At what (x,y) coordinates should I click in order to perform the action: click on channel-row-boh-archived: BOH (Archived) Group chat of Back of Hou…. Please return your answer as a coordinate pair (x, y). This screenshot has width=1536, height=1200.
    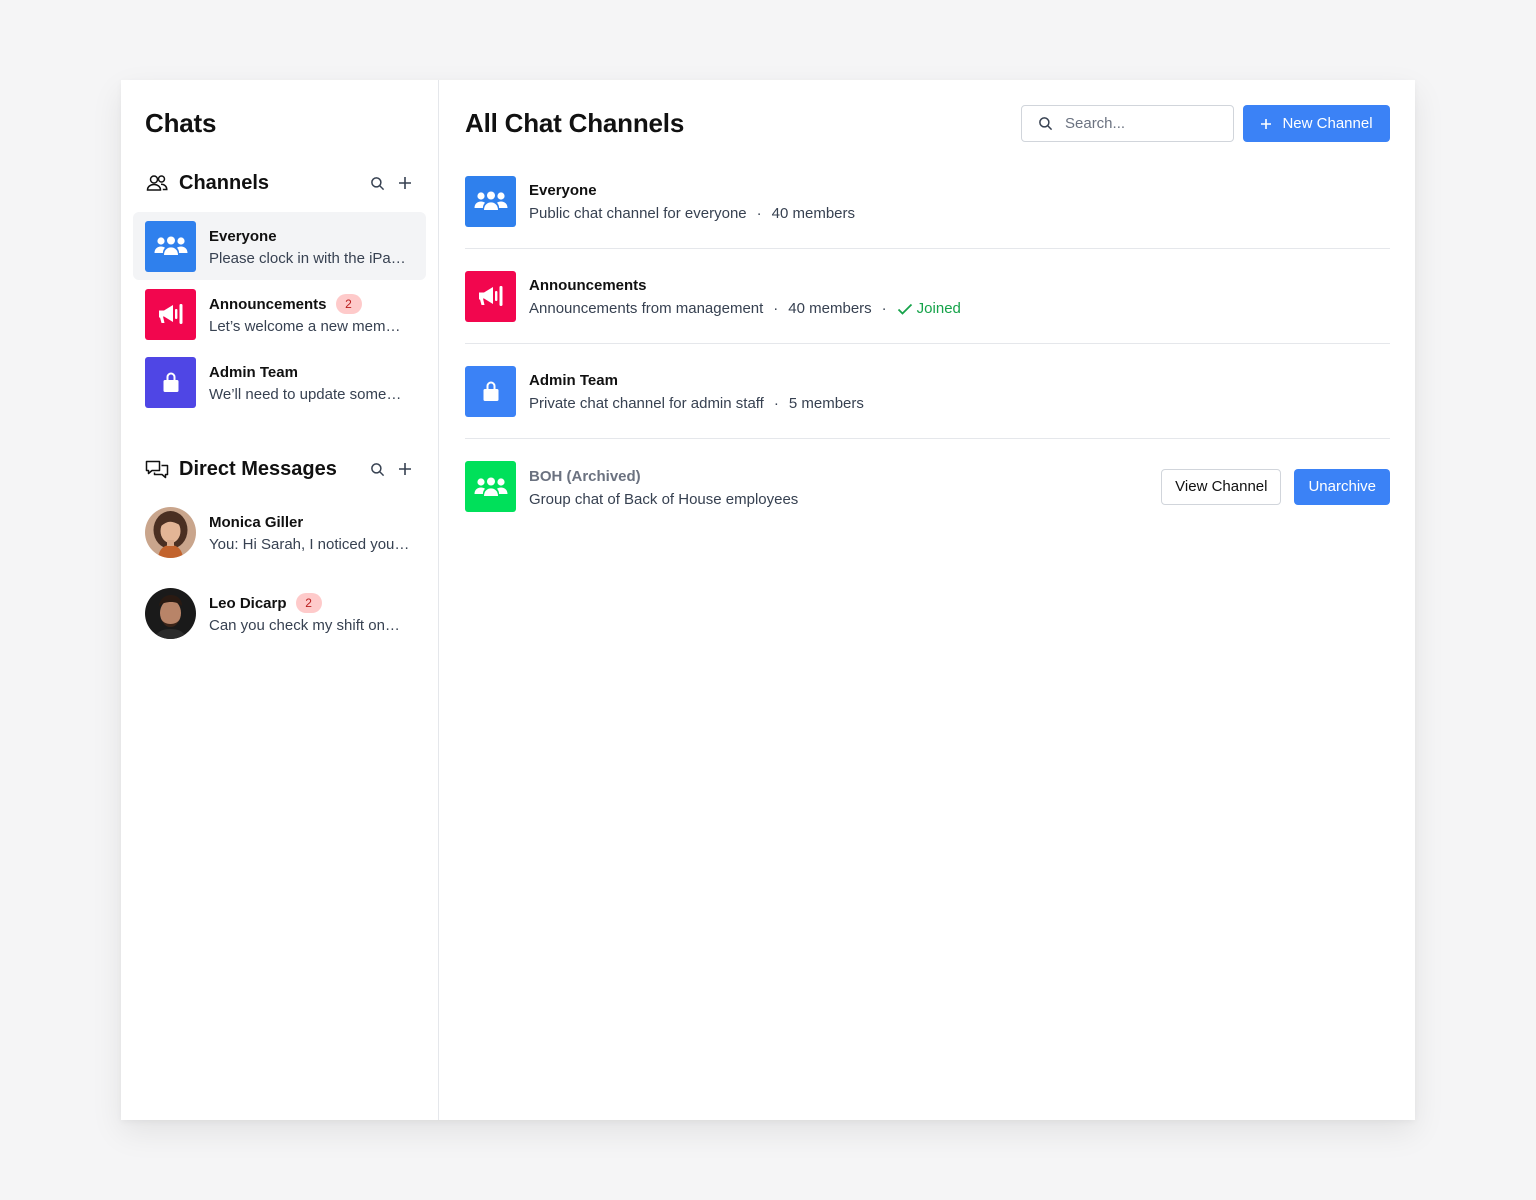
    Looking at the image, I should click on (927, 486).